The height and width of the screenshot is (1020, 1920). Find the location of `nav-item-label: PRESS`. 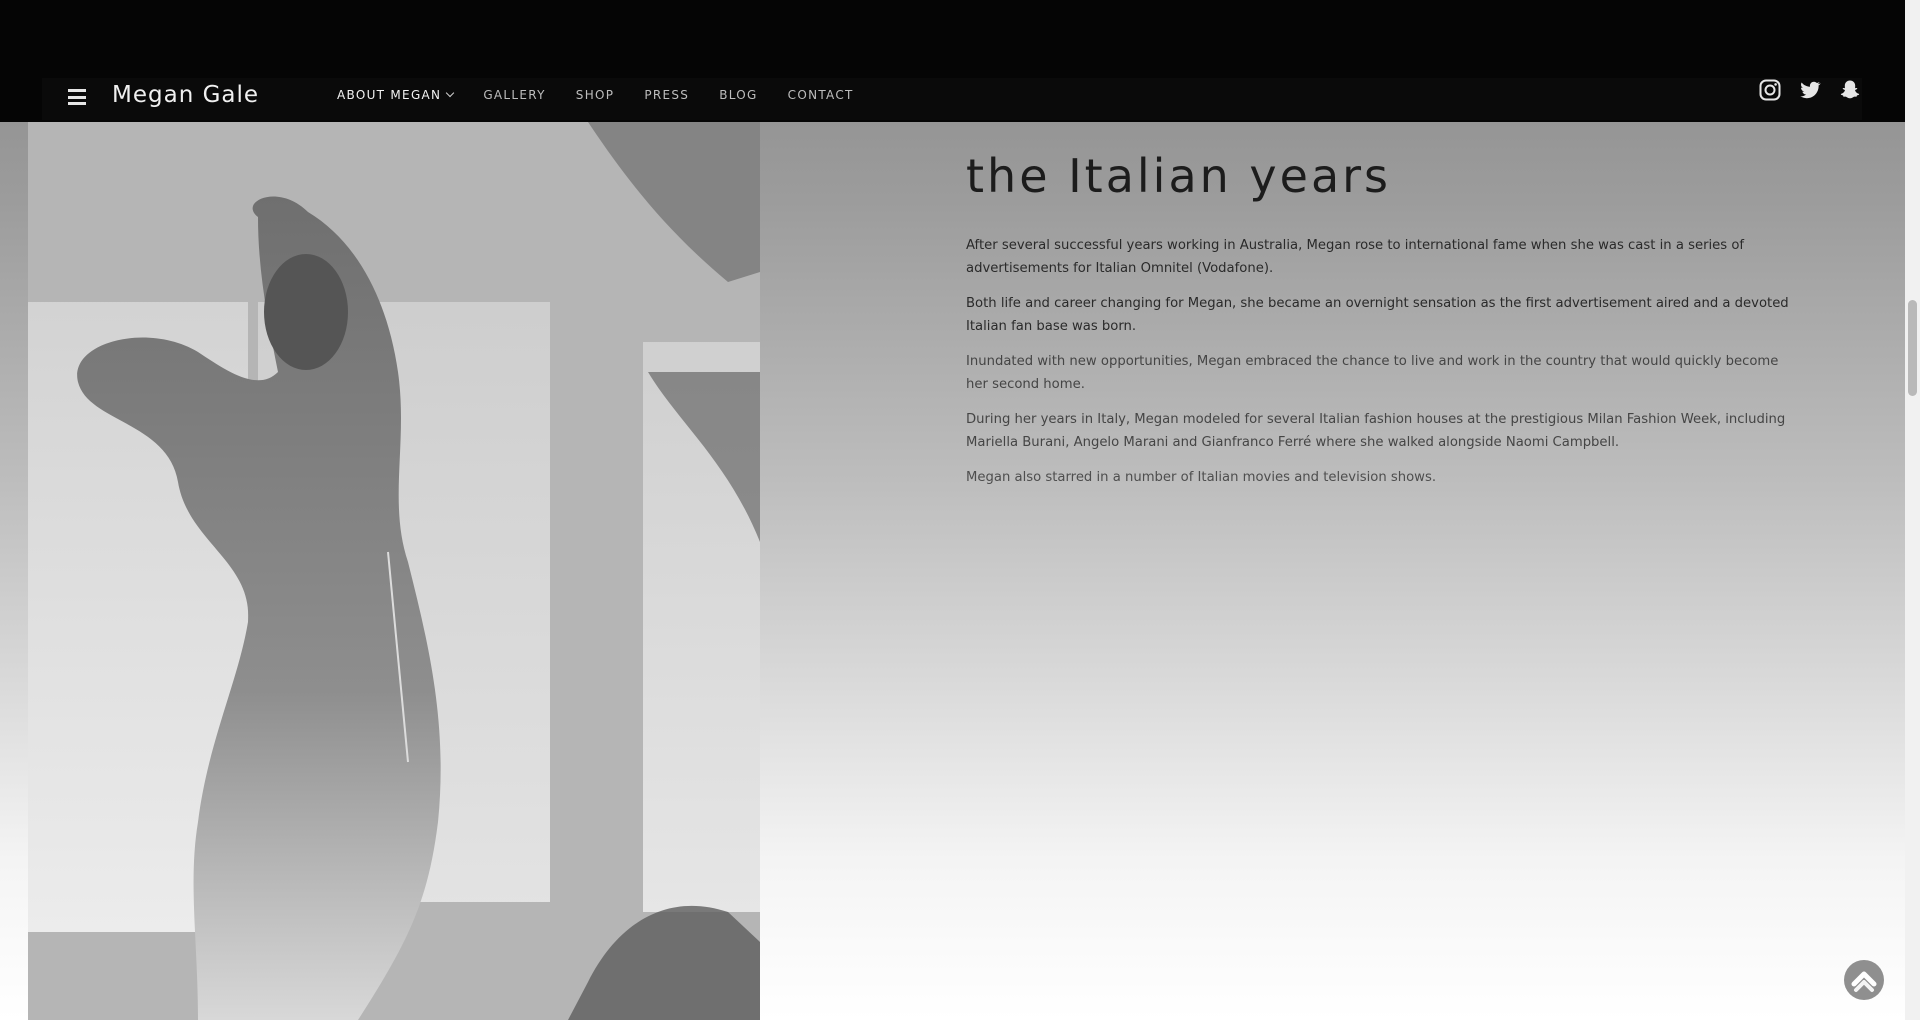

nav-item-label: PRESS is located at coordinates (667, 95).